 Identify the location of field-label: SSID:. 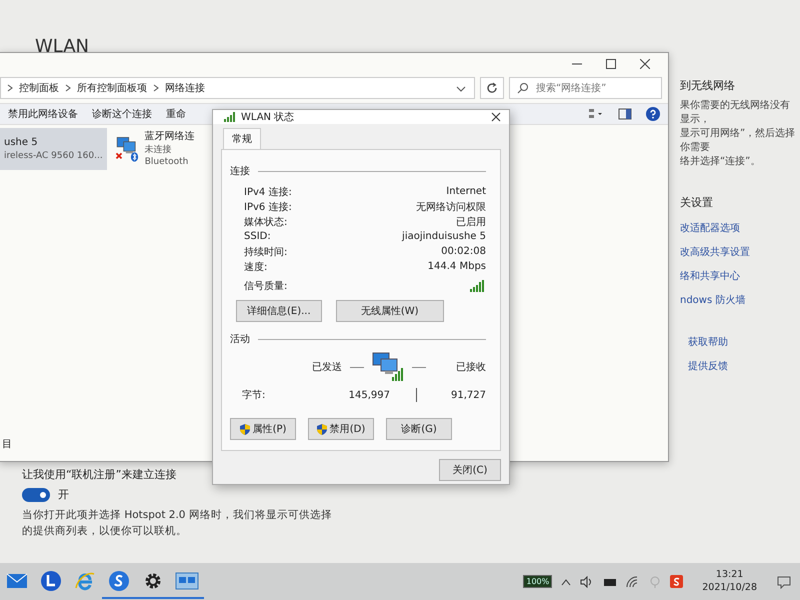
(257, 236).